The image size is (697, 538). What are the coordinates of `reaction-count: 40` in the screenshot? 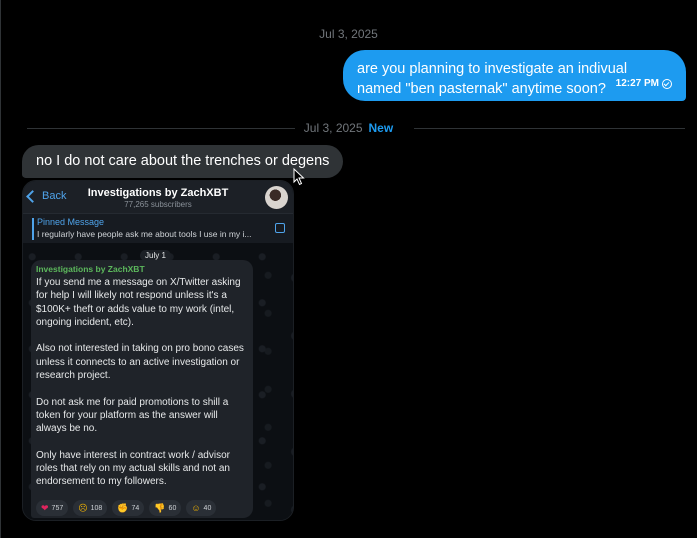 It's located at (207, 508).